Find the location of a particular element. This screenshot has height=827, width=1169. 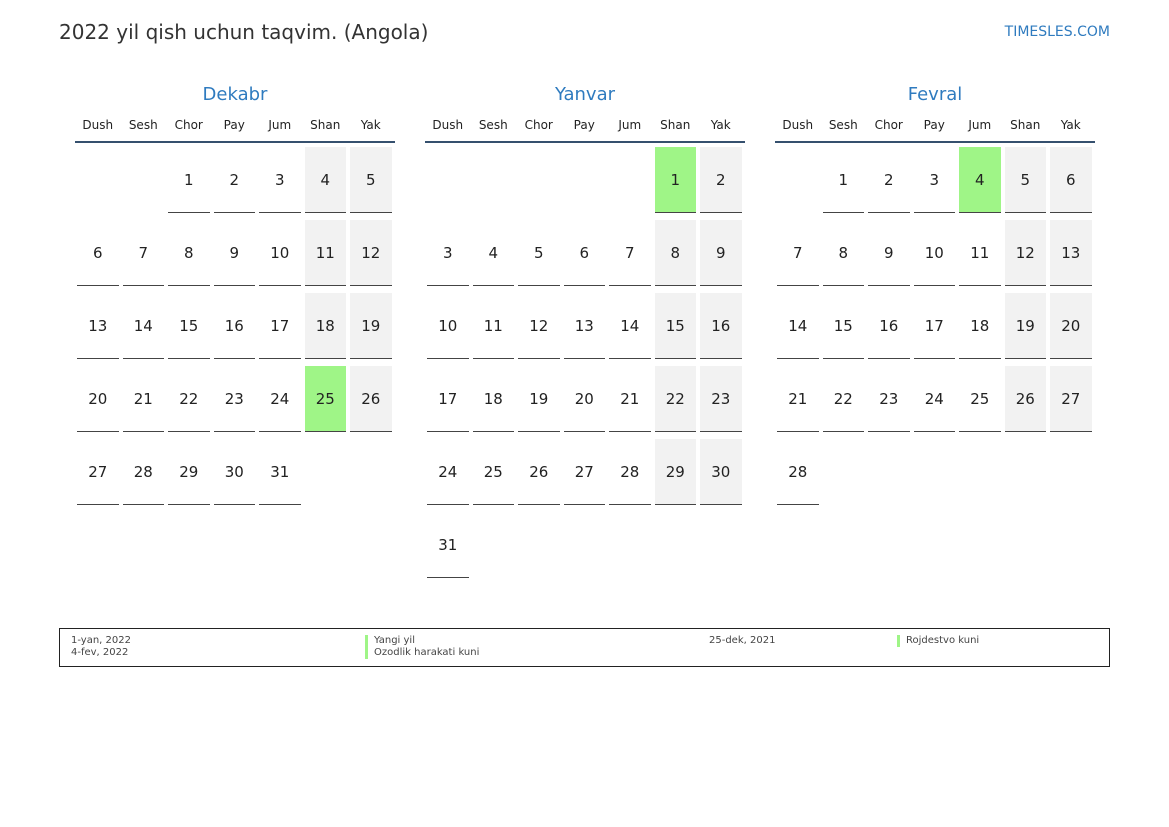

weekday-label: Jum is located at coordinates (980, 125).